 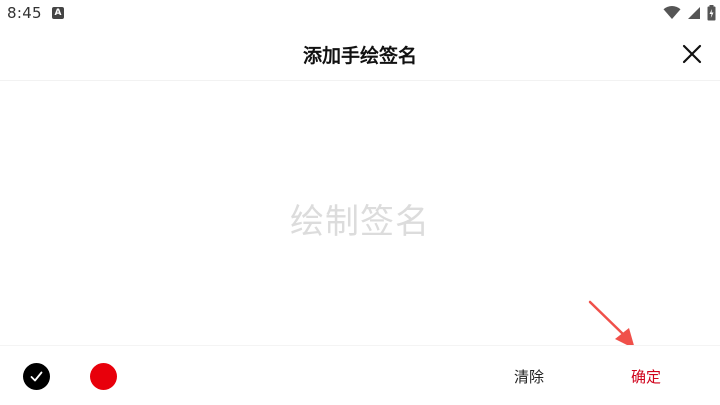 I want to click on app-notification-icon: A, so click(x=58, y=13).